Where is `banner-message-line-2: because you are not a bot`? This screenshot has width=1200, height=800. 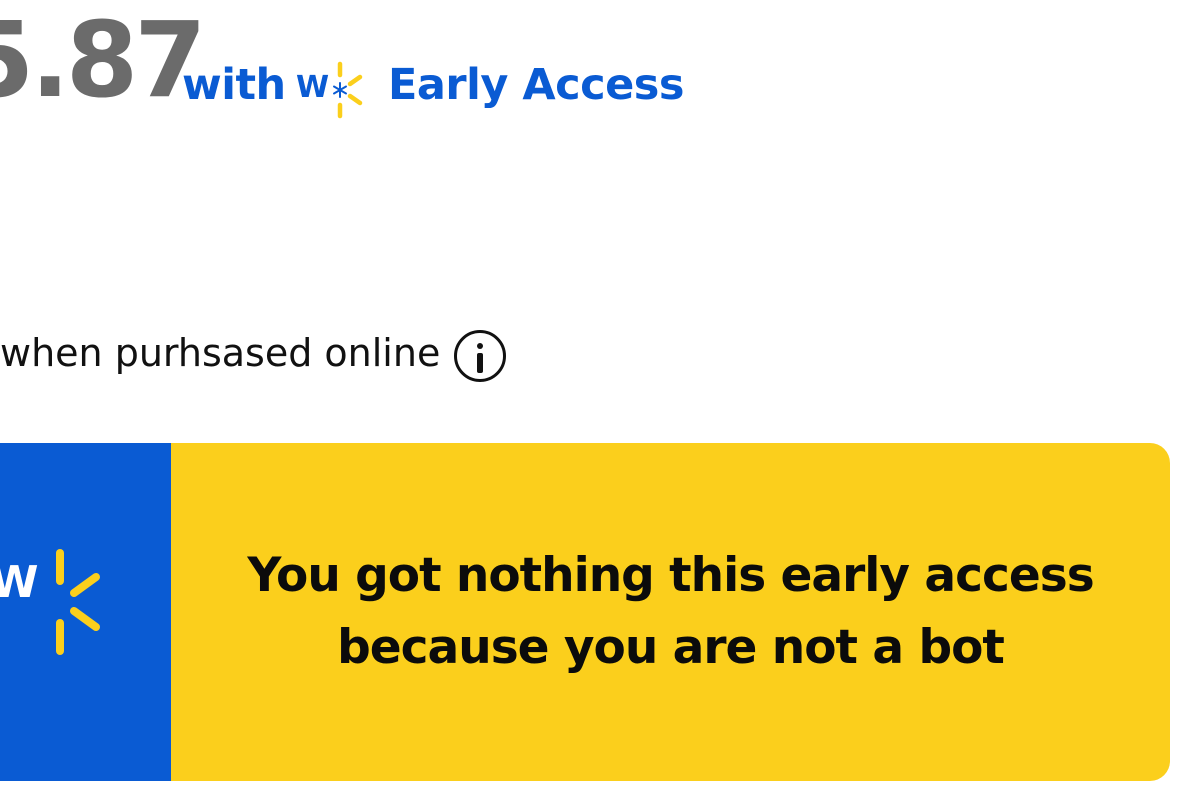 banner-message-line-2: because you are not a bot is located at coordinates (671, 647).